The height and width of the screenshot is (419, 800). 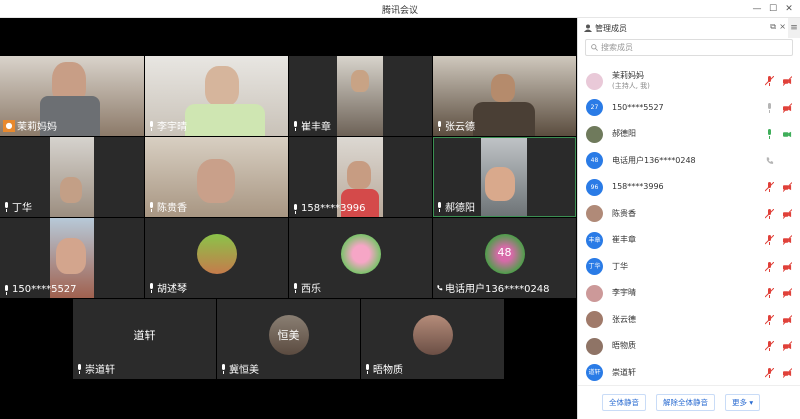 What do you see at coordinates (360, 96) in the screenshot?
I see `video-tile-3: 崔丰章` at bounding box center [360, 96].